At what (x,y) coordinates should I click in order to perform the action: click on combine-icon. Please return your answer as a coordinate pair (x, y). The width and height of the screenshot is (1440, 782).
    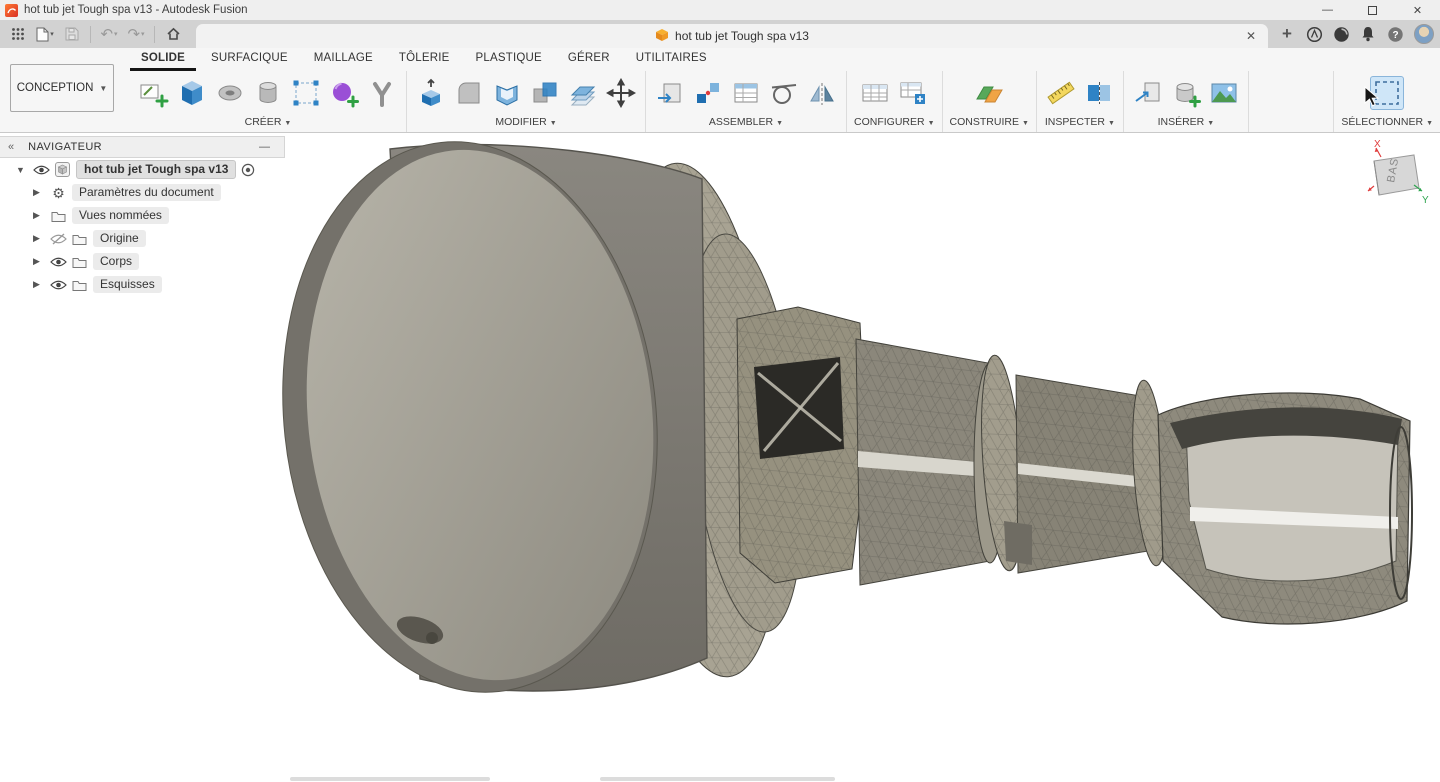
    Looking at the image, I should click on (545, 93).